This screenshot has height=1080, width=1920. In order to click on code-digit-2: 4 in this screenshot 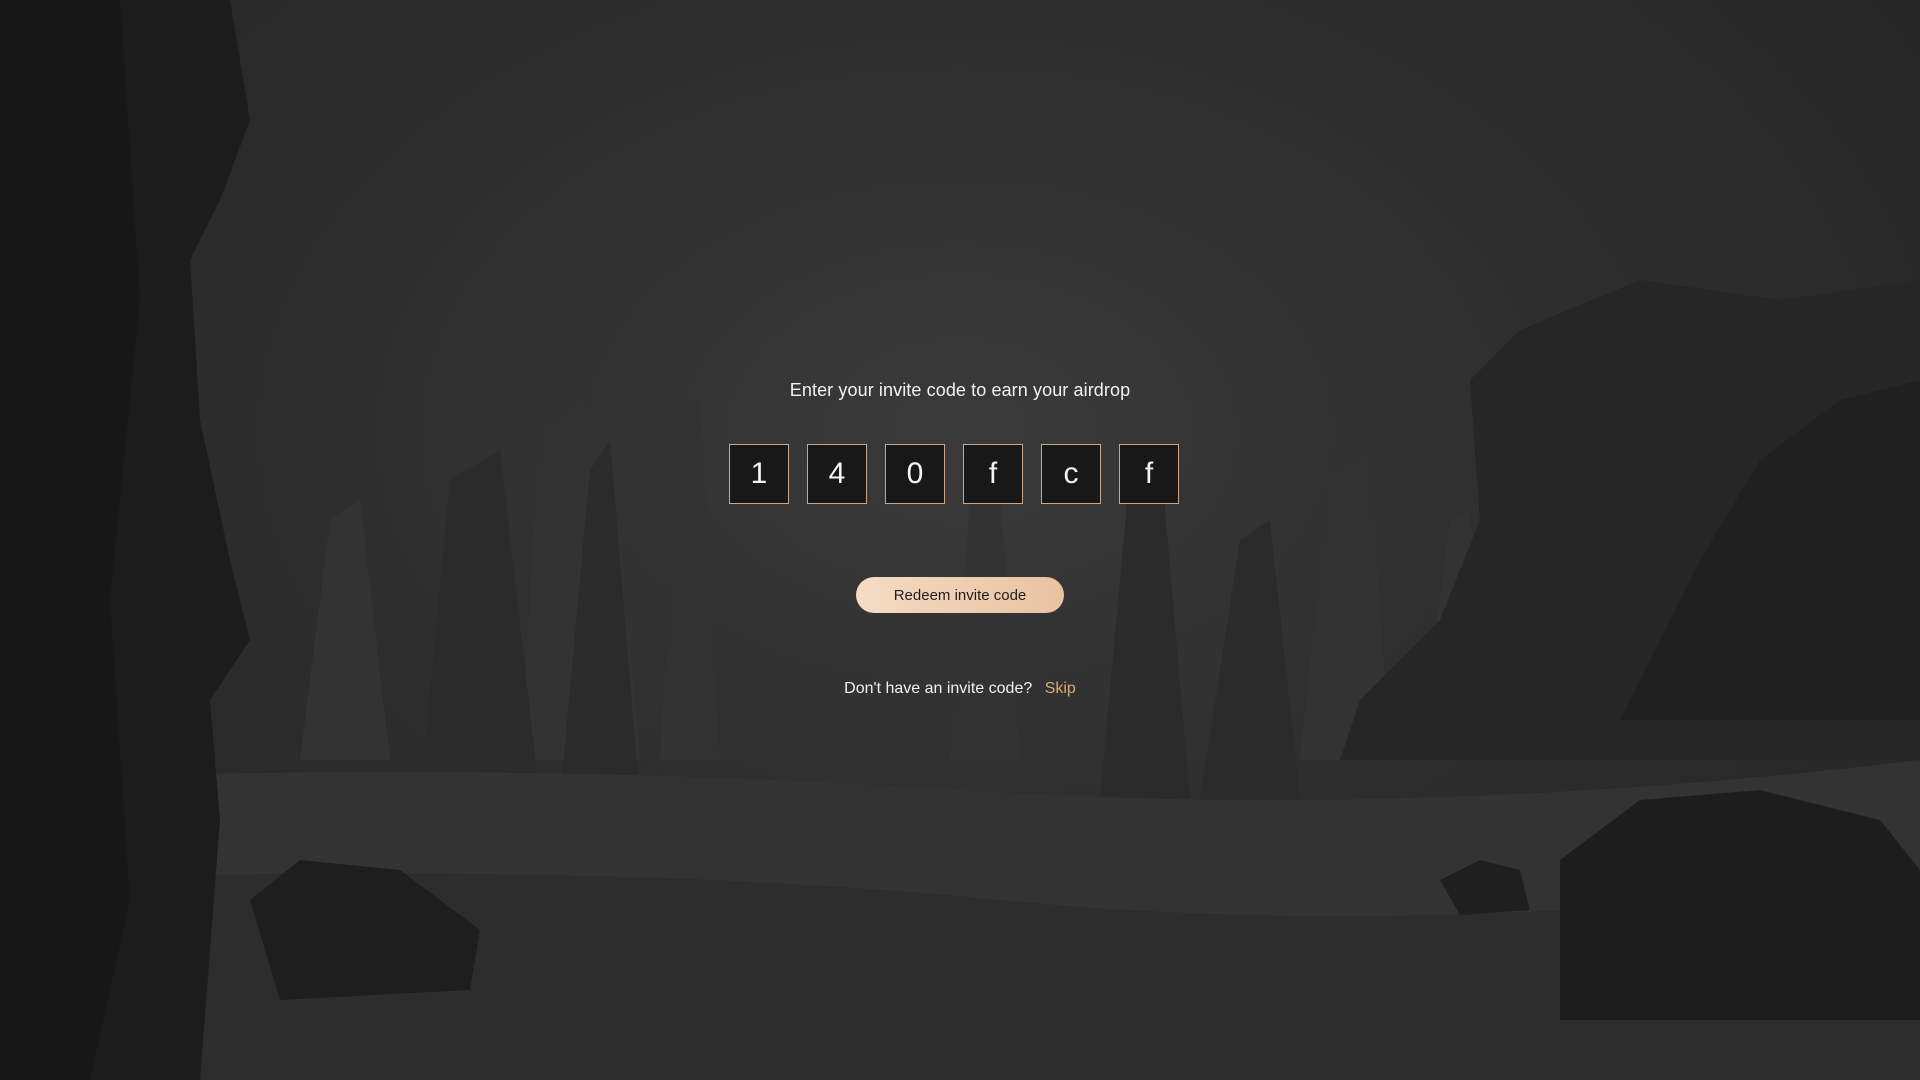, I will do `click(837, 474)`.